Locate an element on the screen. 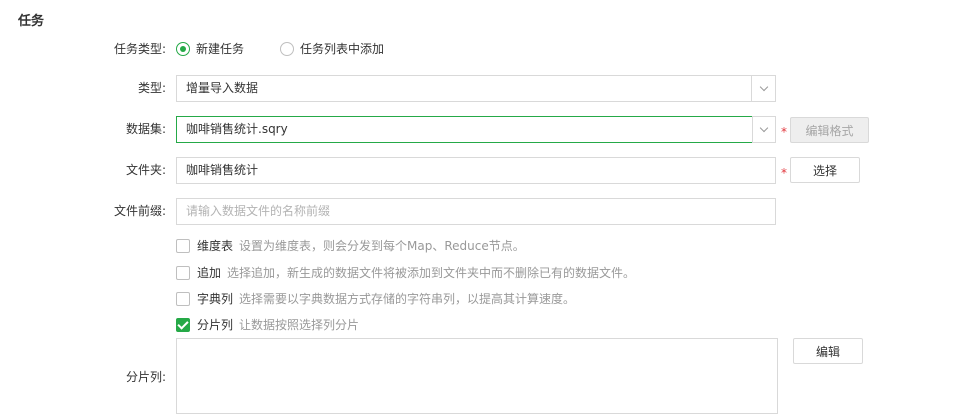 This screenshot has height=419, width=959. folder-required-mark: * is located at coordinates (784, 173).